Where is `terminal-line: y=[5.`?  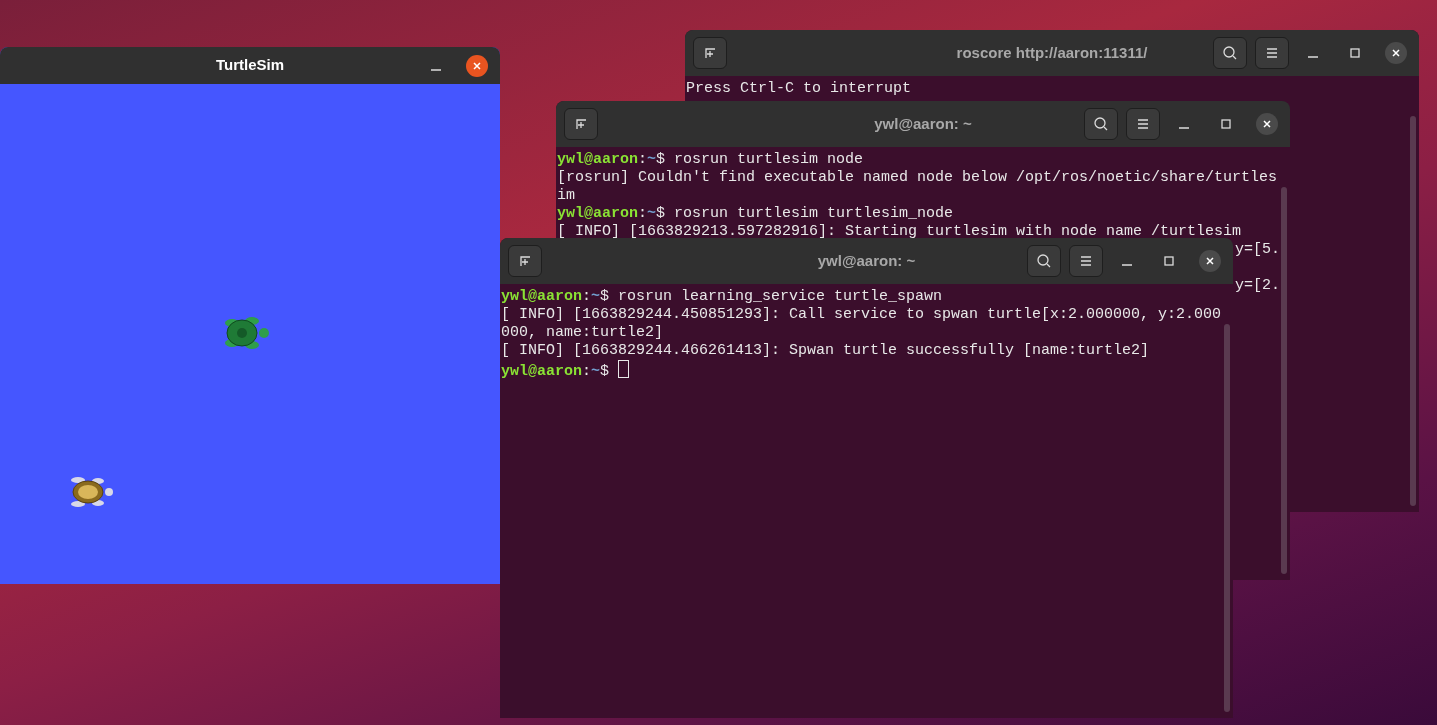
terminal-line: y=[5. is located at coordinates (1257, 250).